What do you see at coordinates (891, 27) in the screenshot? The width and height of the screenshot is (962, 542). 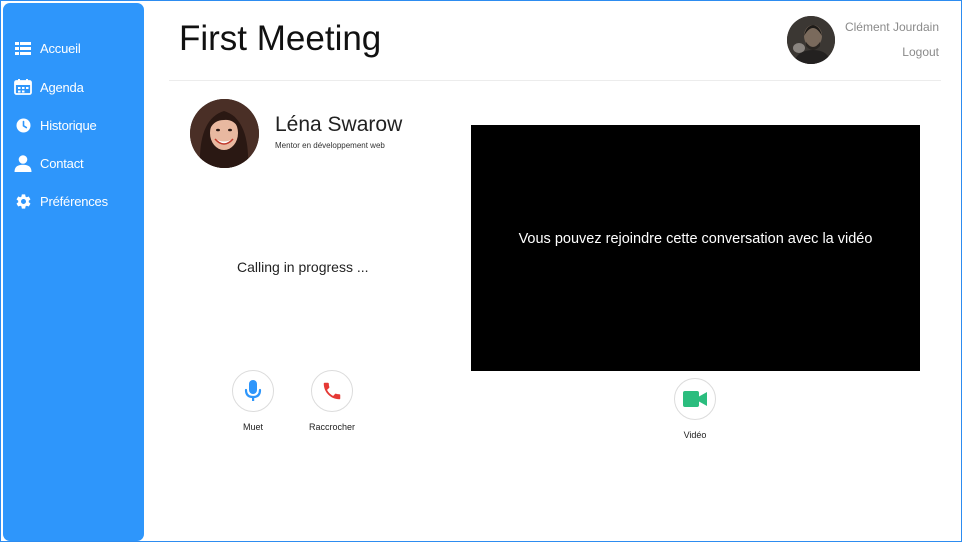 I see `user-name: Clément Jourdain` at bounding box center [891, 27].